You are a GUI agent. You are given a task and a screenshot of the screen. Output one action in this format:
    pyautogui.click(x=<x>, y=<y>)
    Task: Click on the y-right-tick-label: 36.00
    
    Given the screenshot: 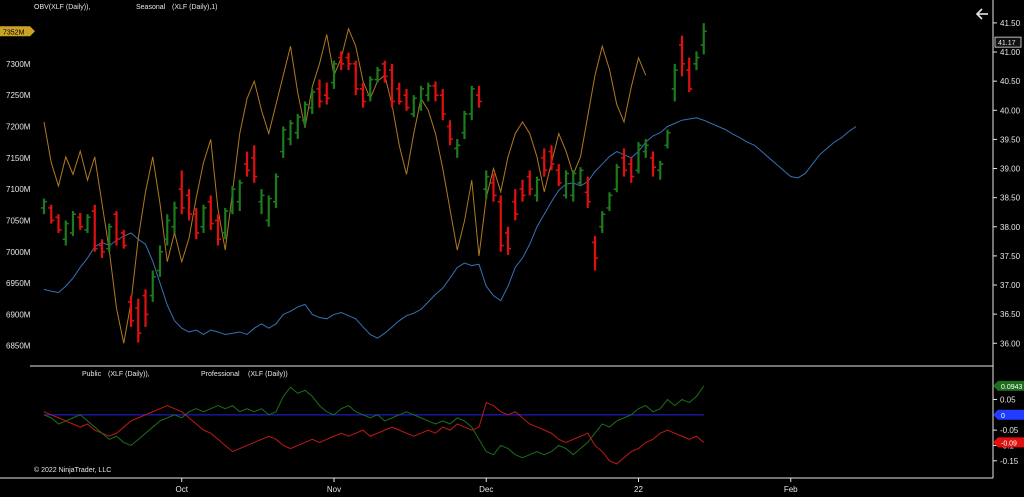 What is the action you would take?
    pyautogui.click(x=1010, y=343)
    